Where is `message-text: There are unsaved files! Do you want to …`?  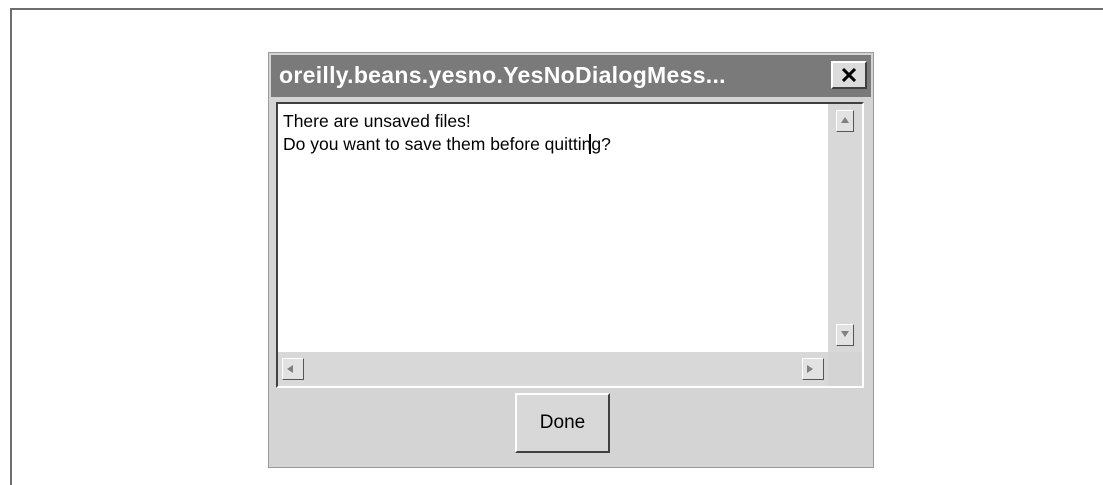
message-text: There are unsaved files! Do you want to … is located at coordinates (447, 133).